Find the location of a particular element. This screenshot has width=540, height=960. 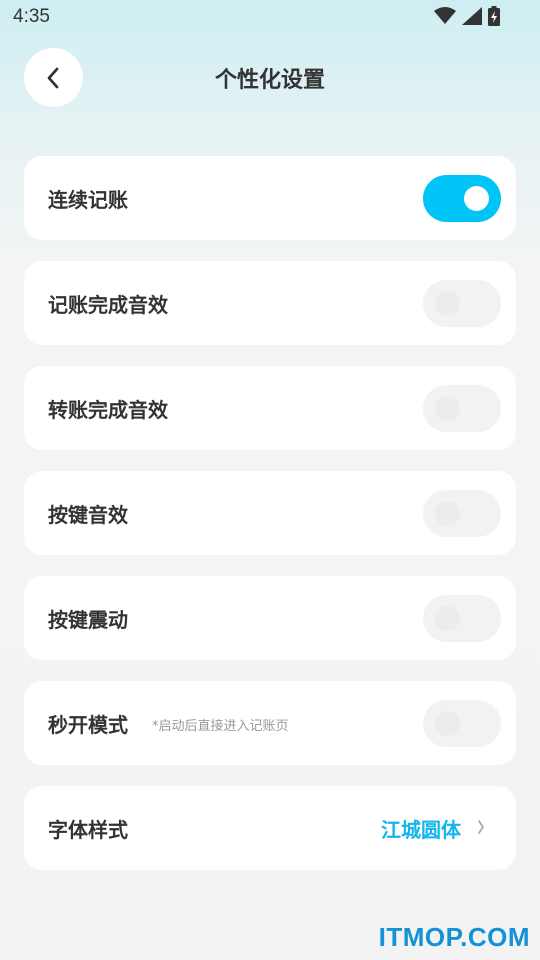

setting-row-transfer-sound: 转账完成音效 is located at coordinates (270, 408).